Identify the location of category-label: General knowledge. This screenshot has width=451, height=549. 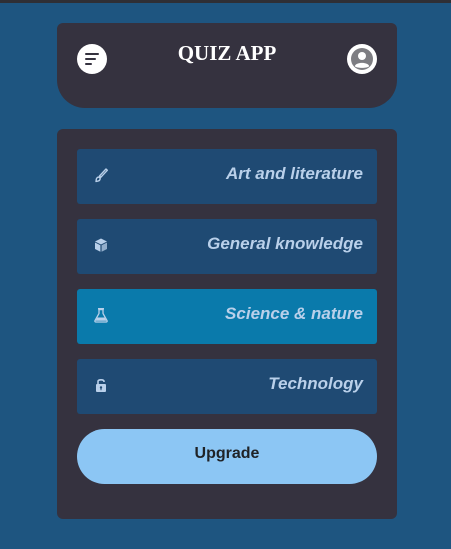
(285, 243).